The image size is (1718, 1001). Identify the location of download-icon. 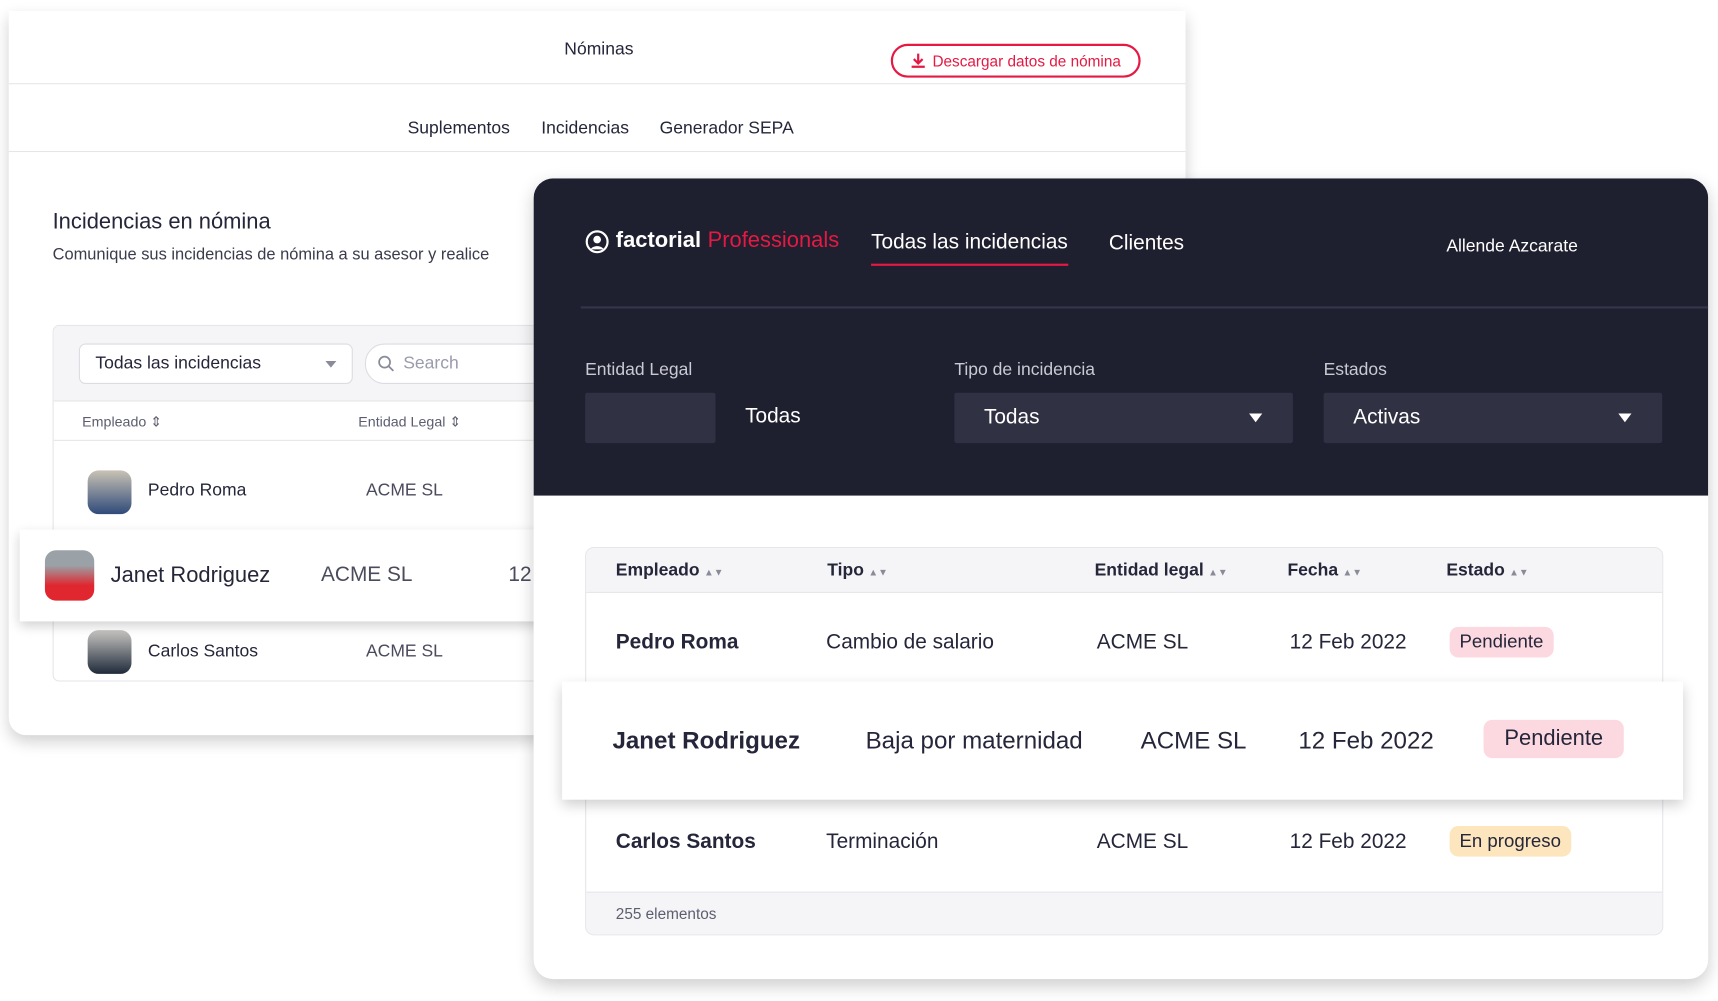
(918, 60).